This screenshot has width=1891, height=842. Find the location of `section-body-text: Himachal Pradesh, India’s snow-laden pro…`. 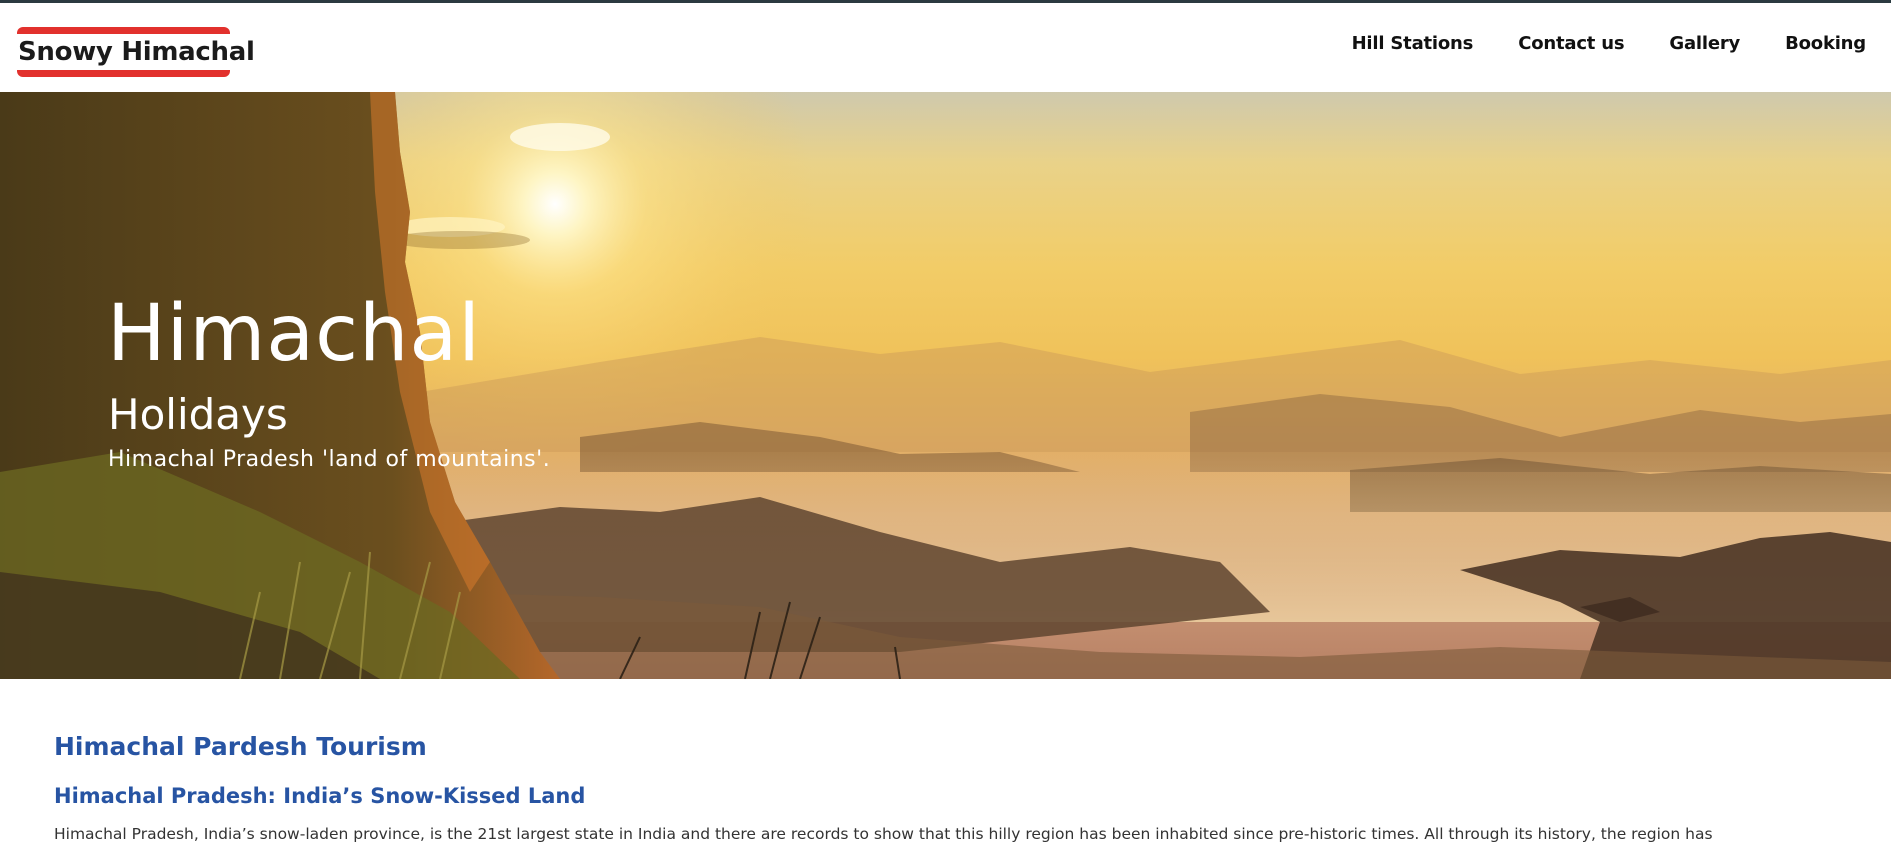

section-body-text: Himachal Pradesh, India’s snow-laden pro… is located at coordinates (883, 833).